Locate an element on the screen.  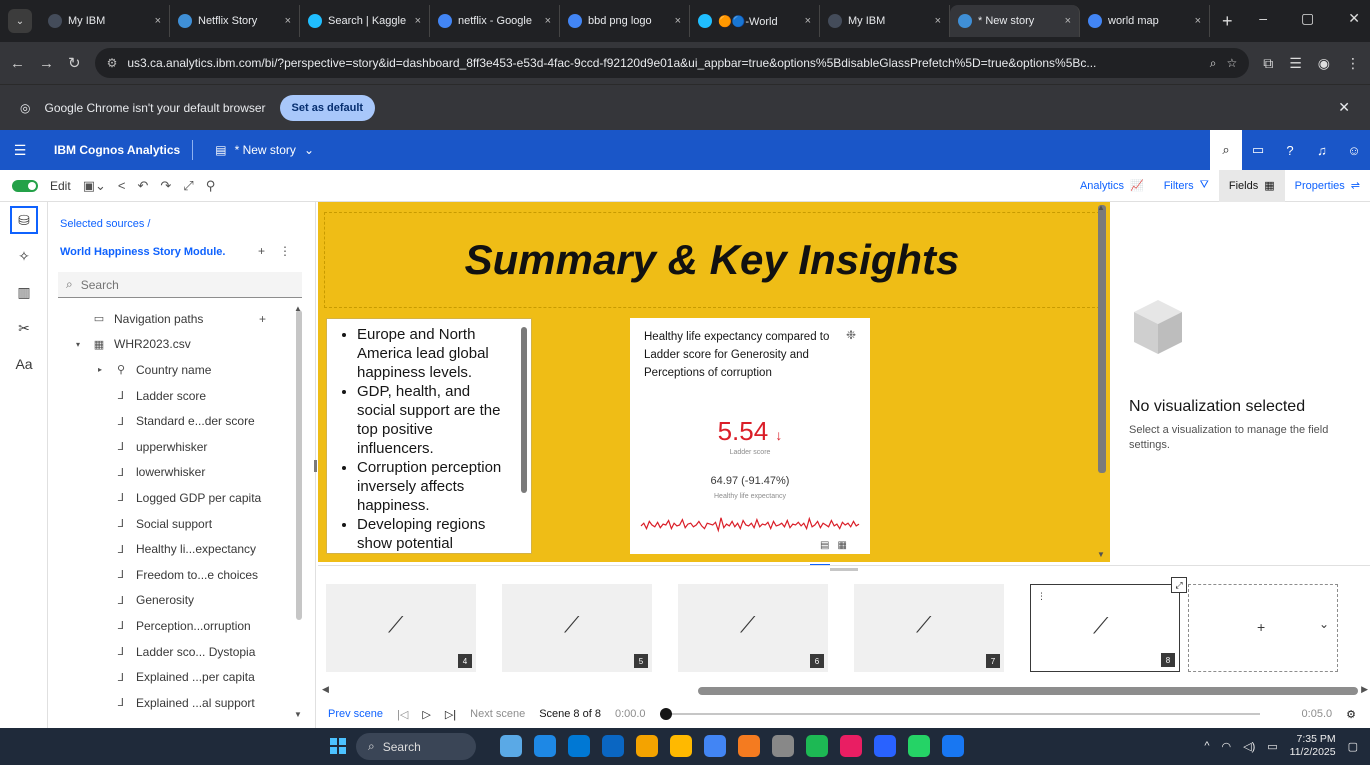
taskbar-search: ⌕ Search is located at coordinates (416, 746).